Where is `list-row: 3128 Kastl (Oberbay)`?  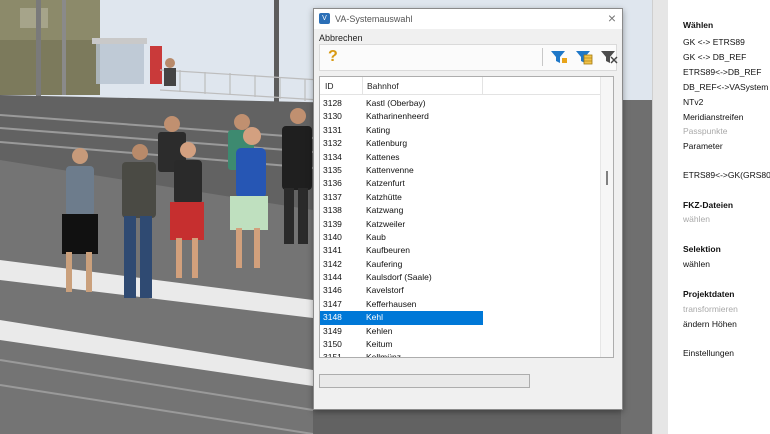
list-row: 3128 Kastl (Oberbay) is located at coordinates (460, 103).